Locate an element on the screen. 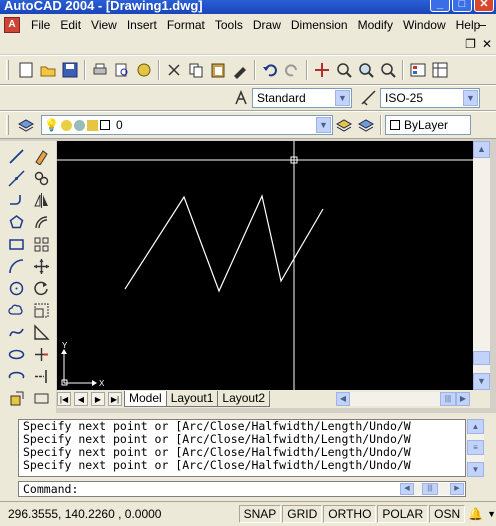 This screenshot has width=496, height=526. spline-icon is located at coordinates (16, 332).